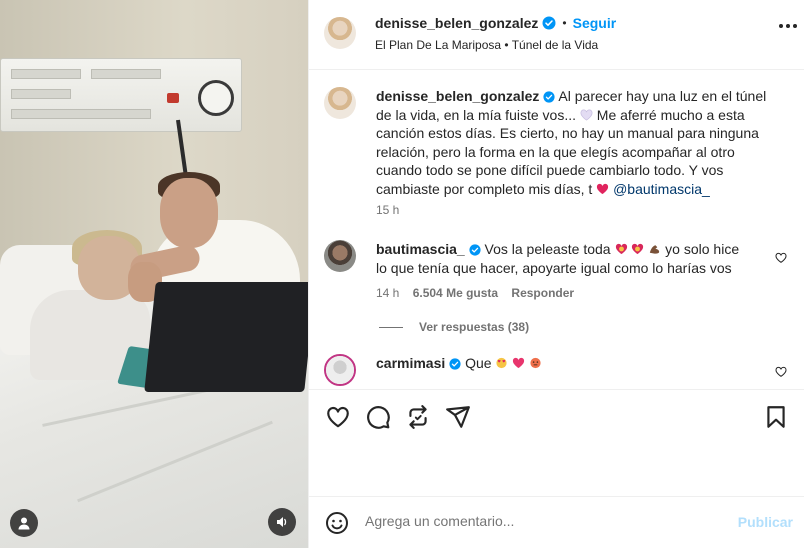  I want to click on view-replies-button: Ver respuestas (38), so click(454, 327).